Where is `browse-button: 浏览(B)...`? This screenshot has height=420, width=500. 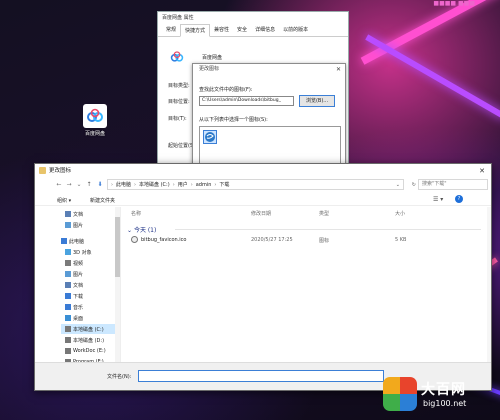 browse-button: 浏览(B)... is located at coordinates (317, 101).